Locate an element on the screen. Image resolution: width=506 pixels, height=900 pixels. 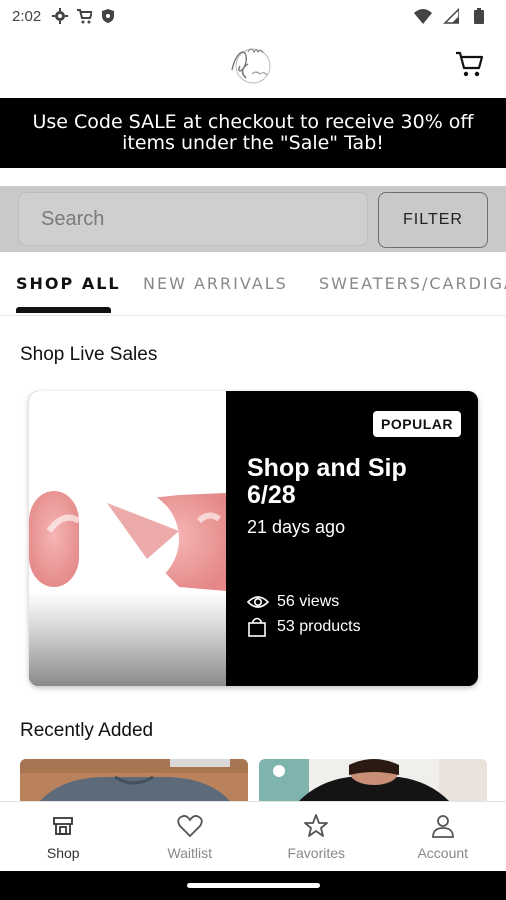
shield-icon is located at coordinates (108, 16).